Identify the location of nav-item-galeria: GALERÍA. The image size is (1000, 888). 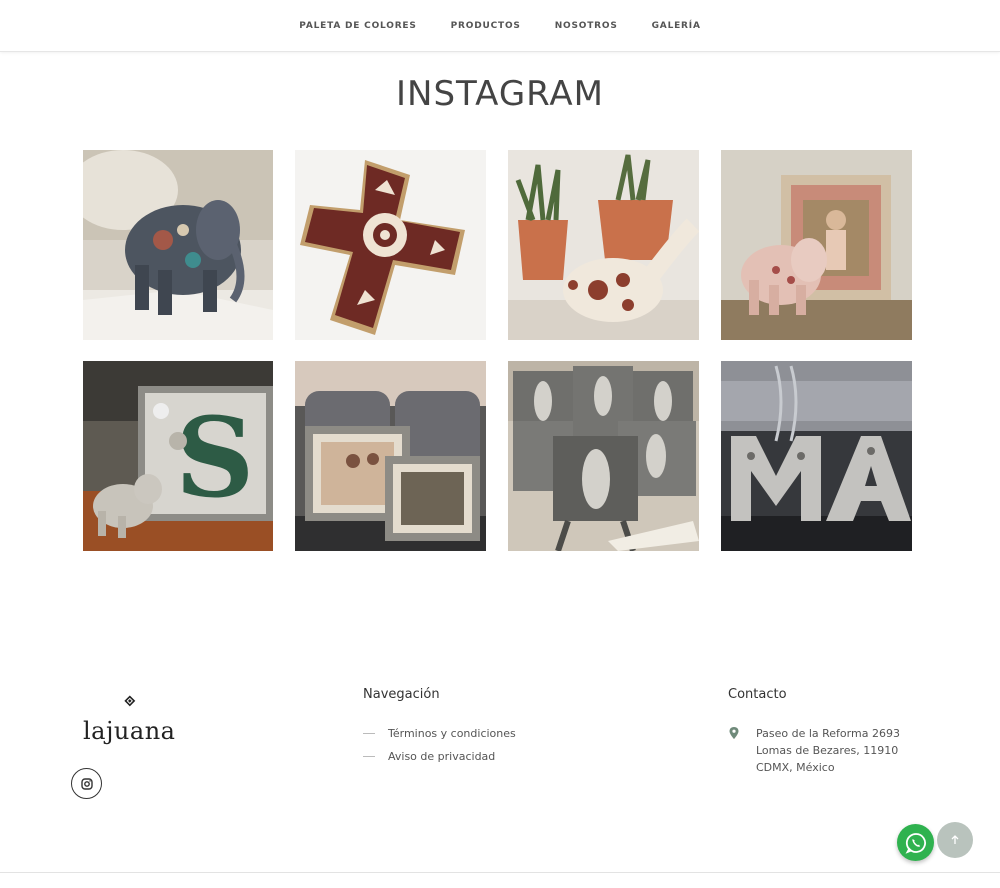
(676, 26).